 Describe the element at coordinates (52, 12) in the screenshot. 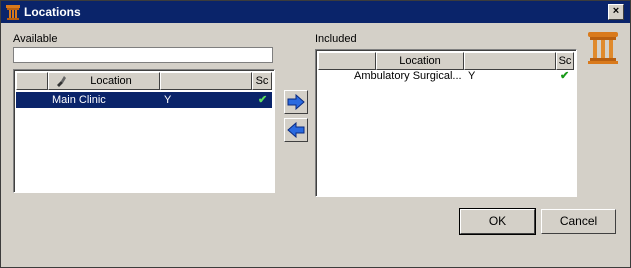

I see `window-title: Locations` at that location.